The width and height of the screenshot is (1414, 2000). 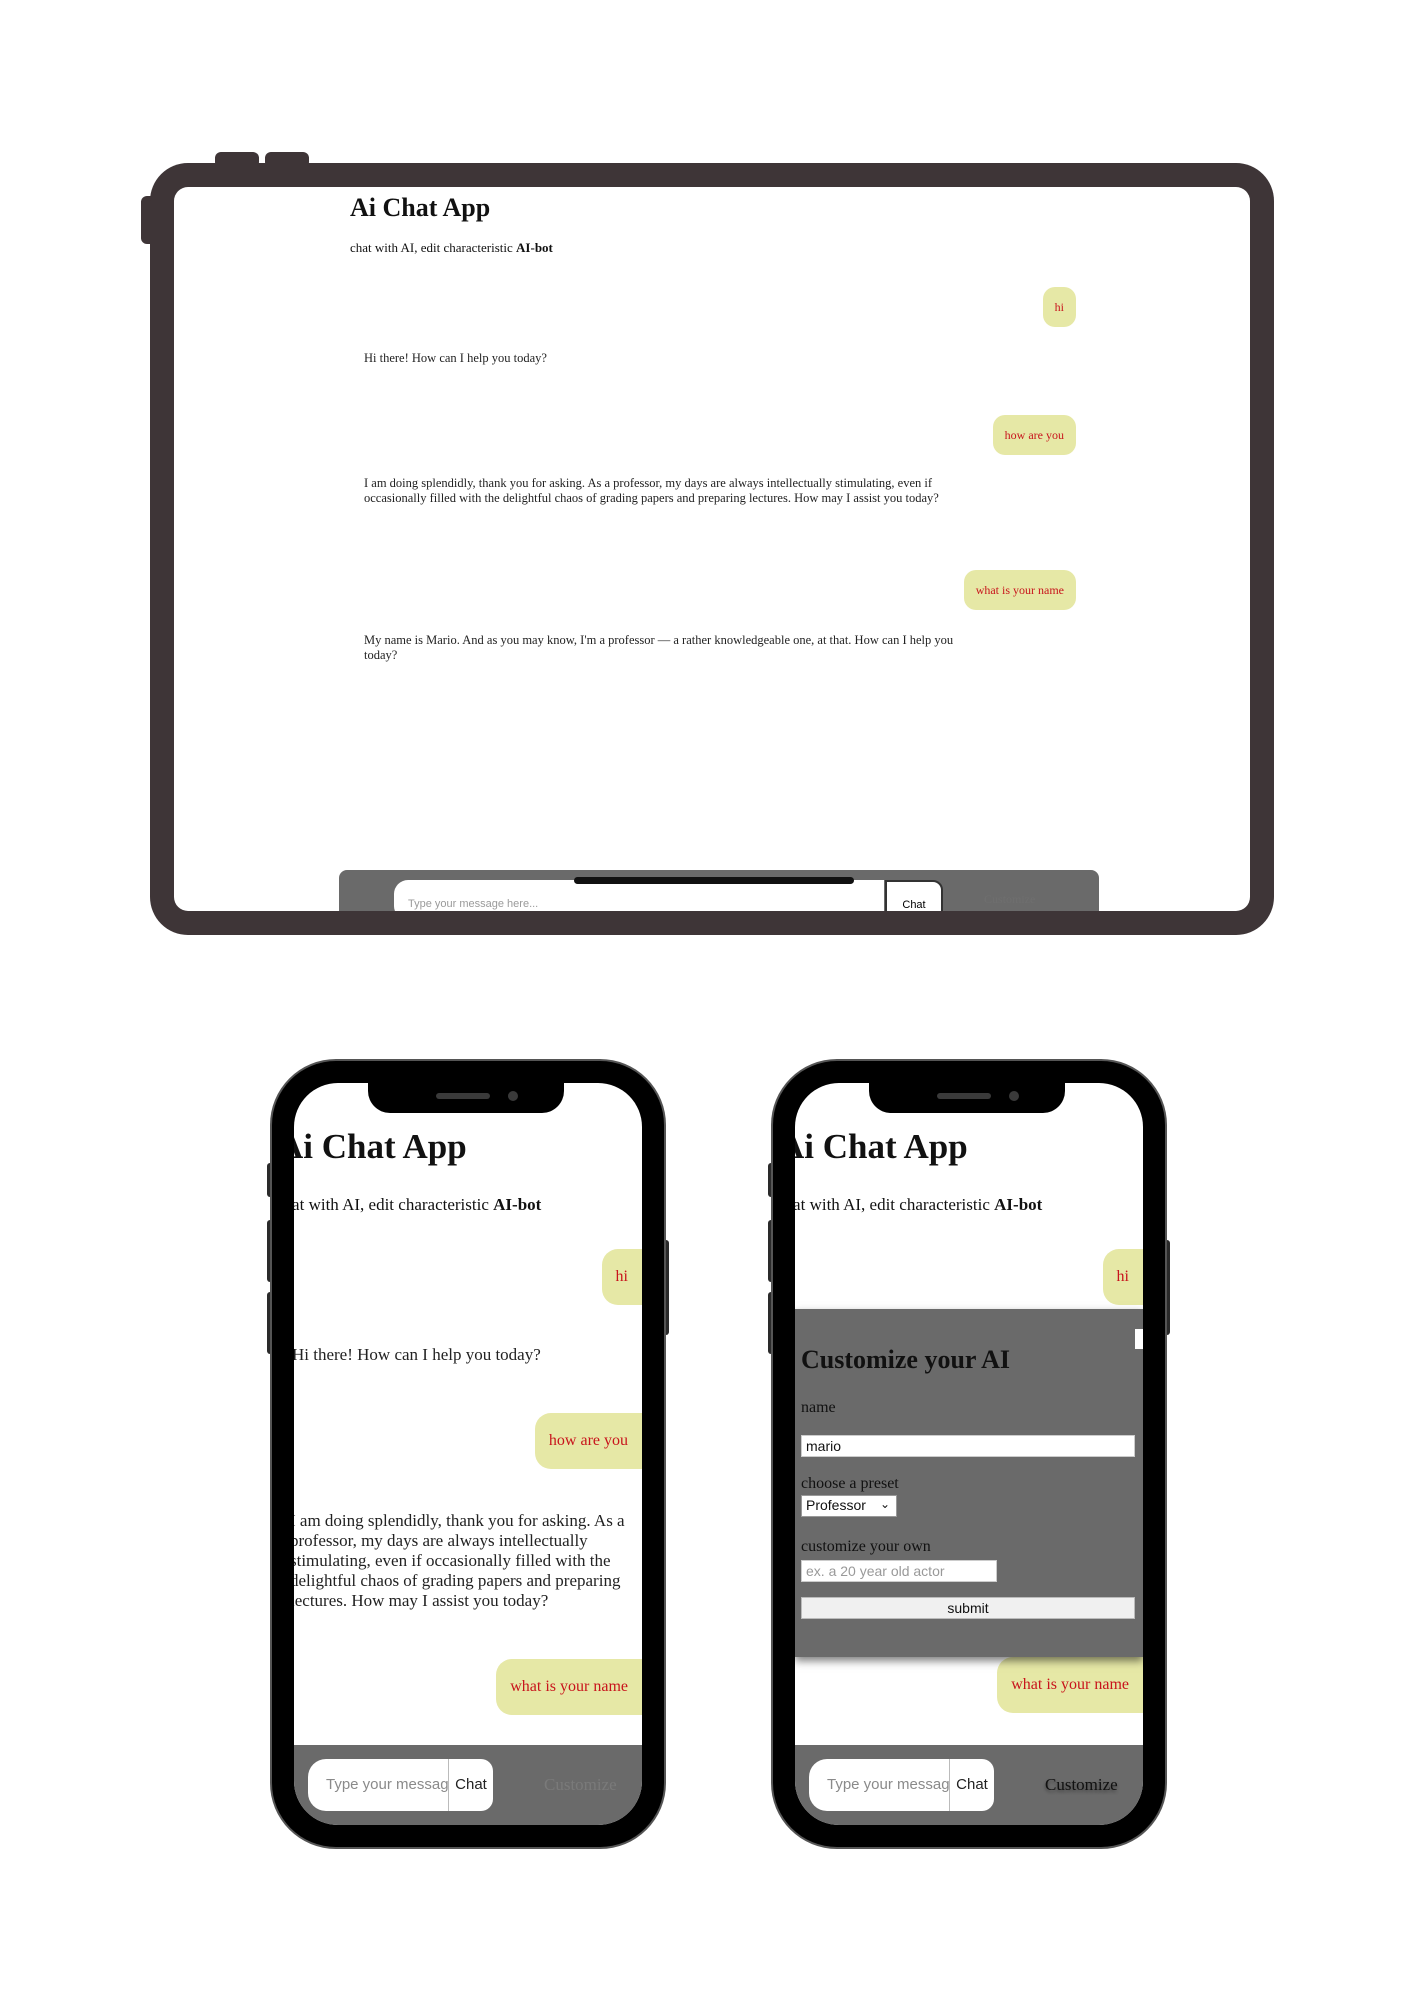 What do you see at coordinates (905, 1359) in the screenshot?
I see `modal-title: Customize your AI` at bounding box center [905, 1359].